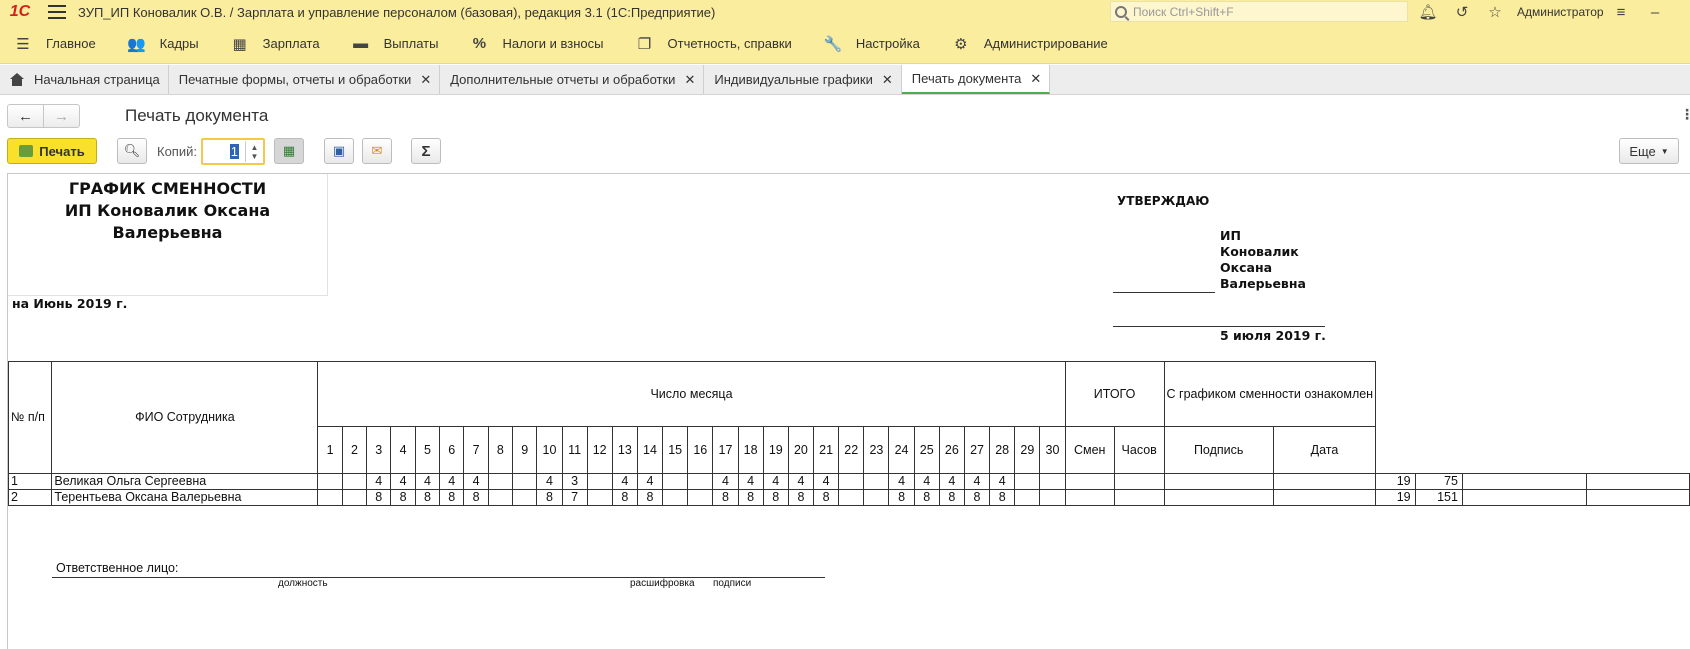 This screenshot has width=1690, height=649. Describe the element at coordinates (525, 450) in the screenshot. I see `header-day: 9` at that location.